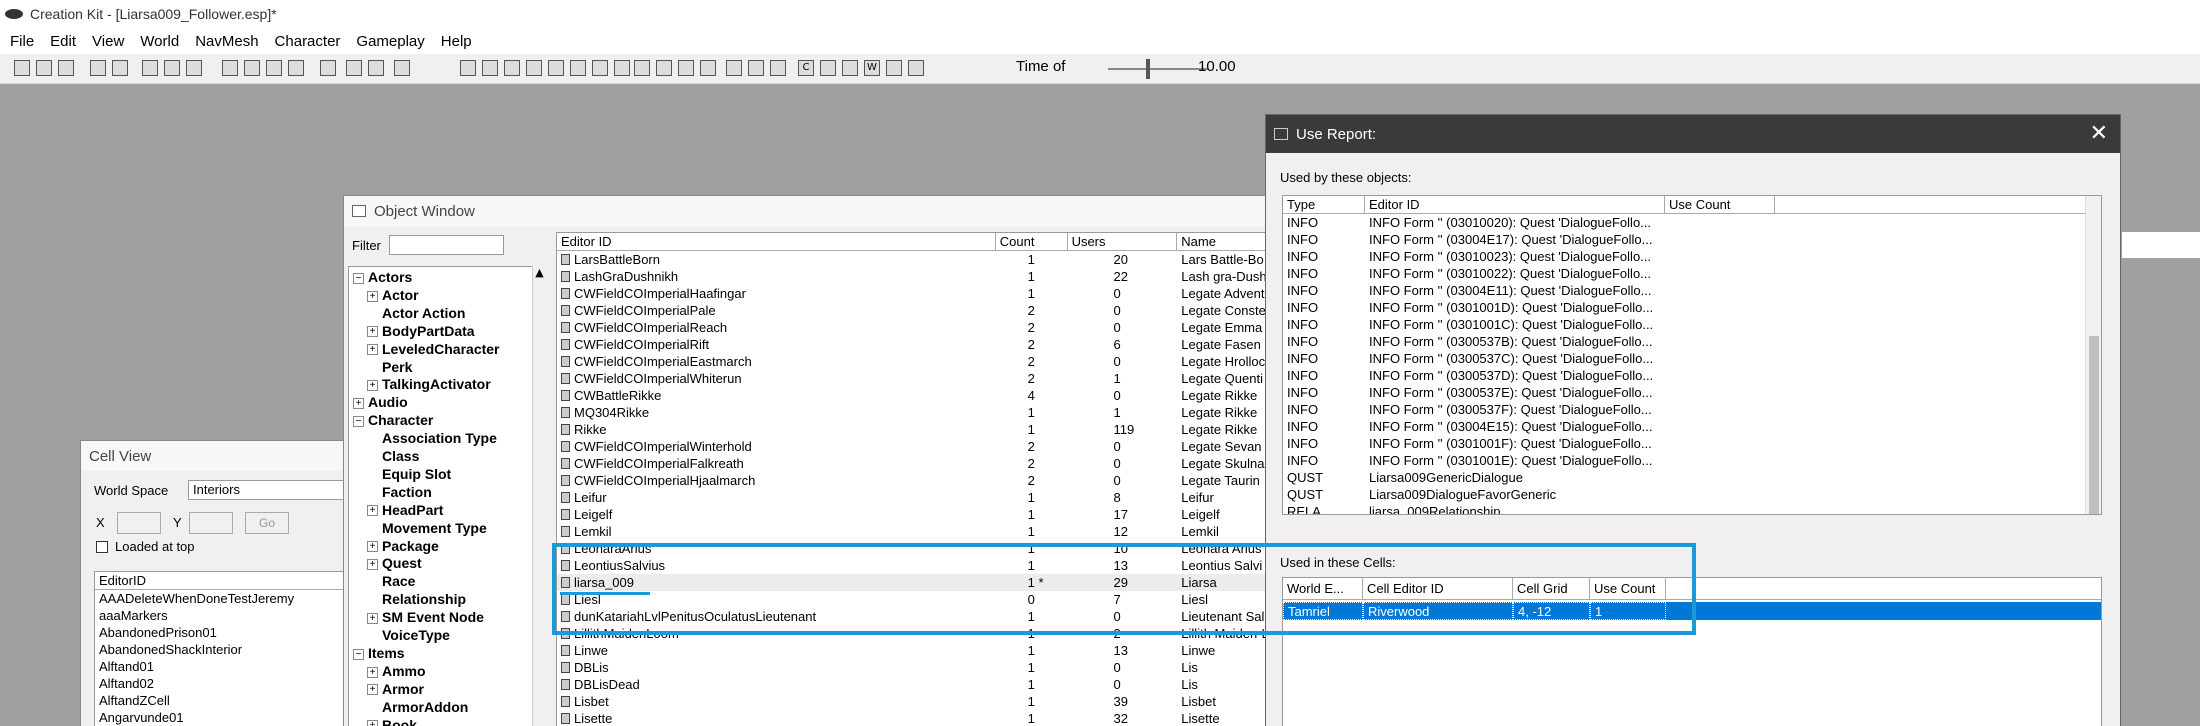 The height and width of the screenshot is (726, 2200). I want to click on scrollbar-thumb, so click(2094, 425).